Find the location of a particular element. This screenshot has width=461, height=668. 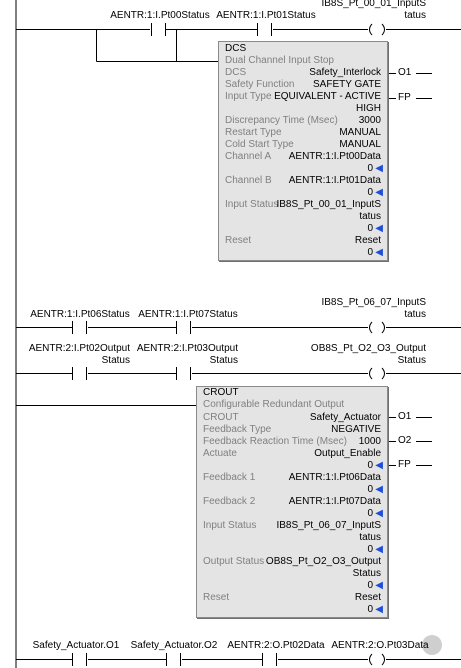

param-label: Channel A is located at coordinates (248, 156).